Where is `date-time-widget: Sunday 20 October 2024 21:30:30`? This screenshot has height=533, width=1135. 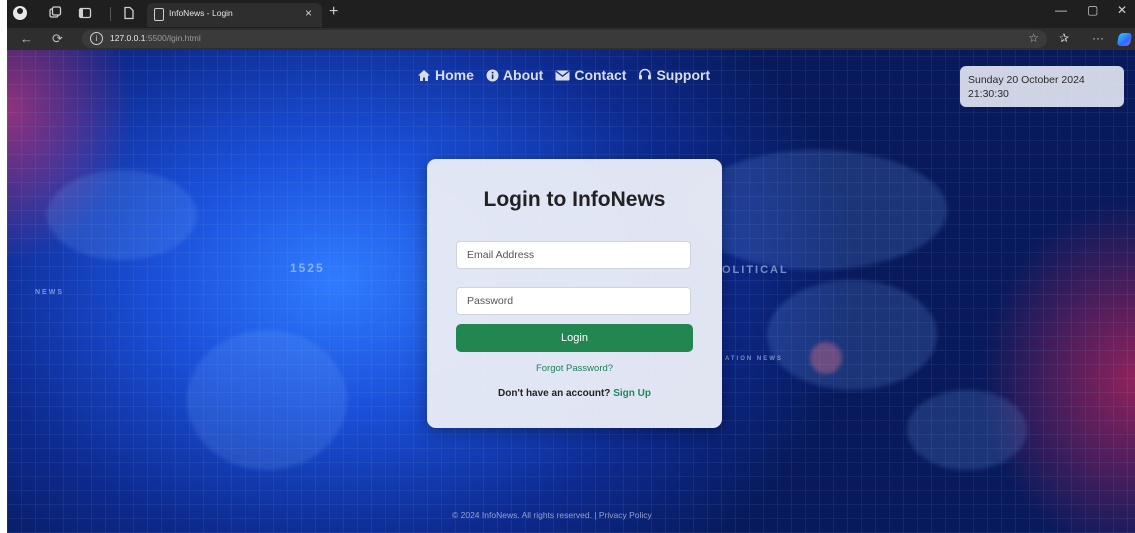
date-time-widget: Sunday 20 October 2024 21:30:30 is located at coordinates (1042, 86).